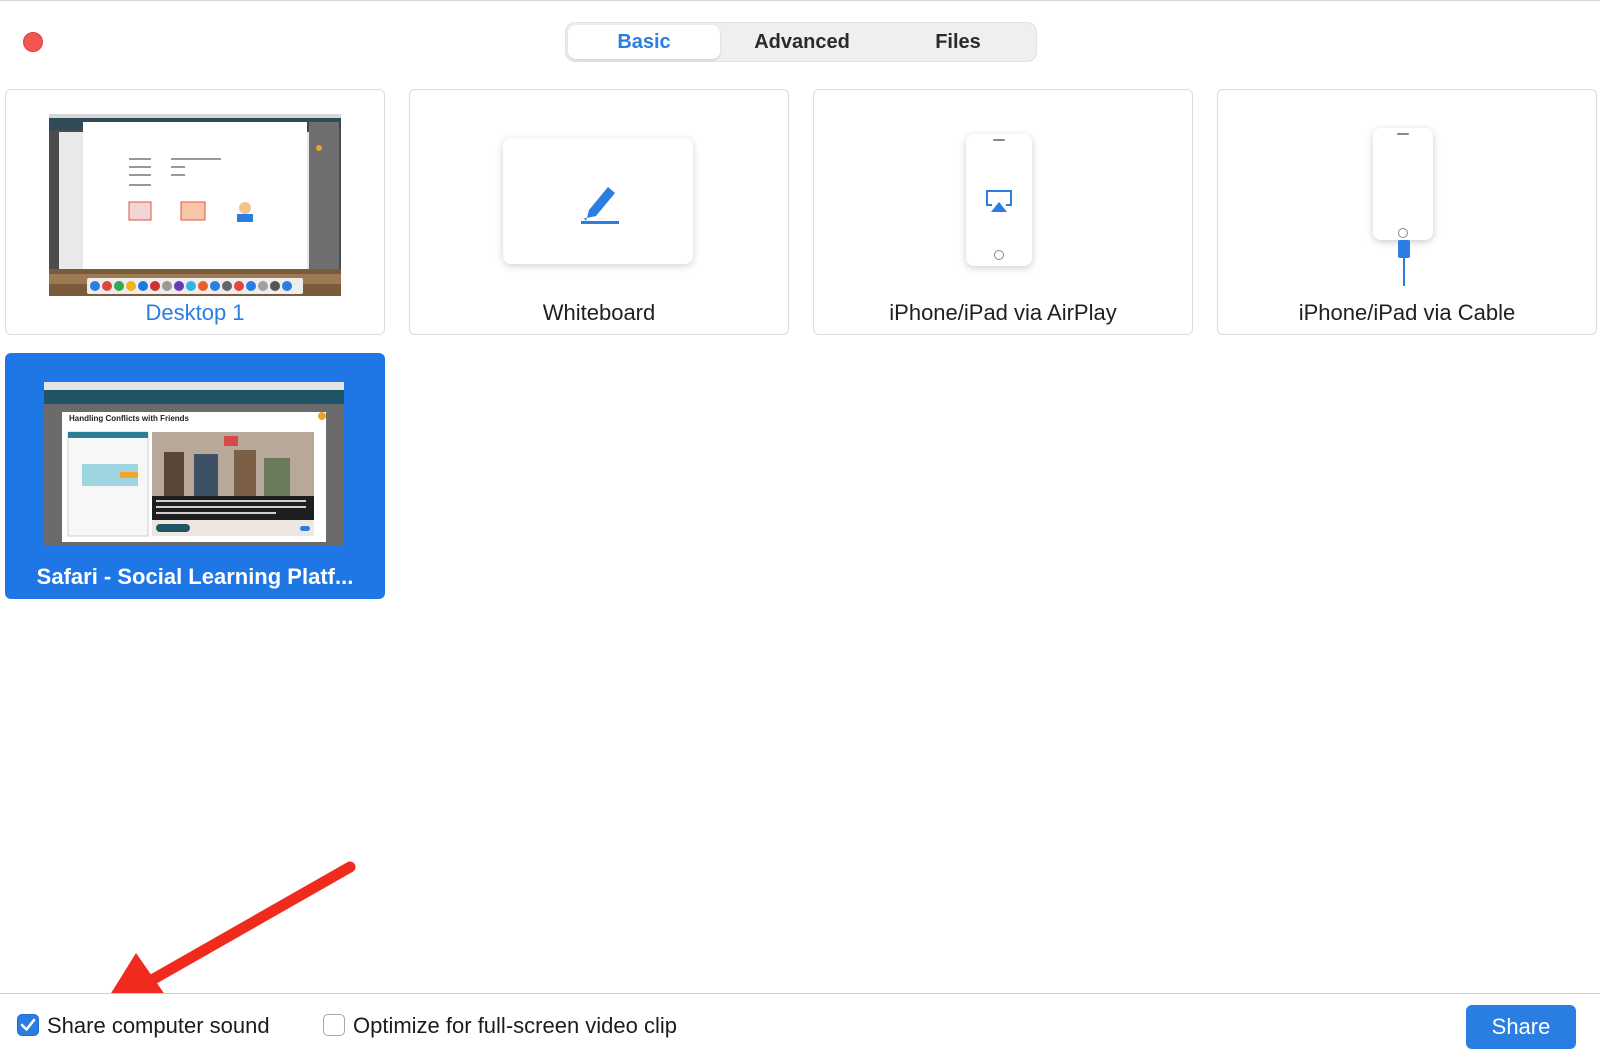 The image size is (1600, 1058). I want to click on close-window-button, so click(33, 42).